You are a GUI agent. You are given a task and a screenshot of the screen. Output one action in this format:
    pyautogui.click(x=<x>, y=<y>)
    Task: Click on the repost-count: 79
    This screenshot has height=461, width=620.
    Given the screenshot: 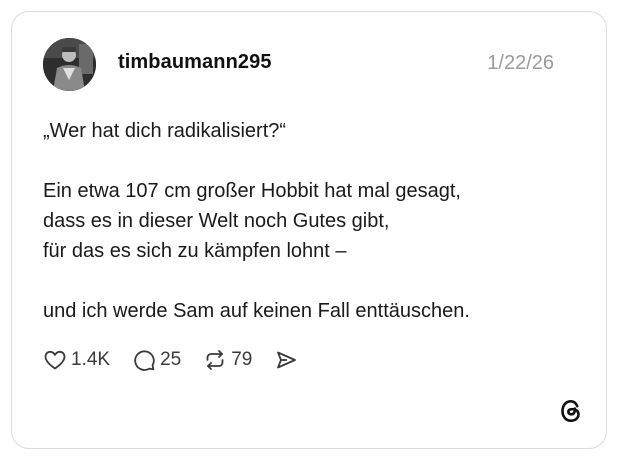 What is the action you would take?
    pyautogui.click(x=242, y=359)
    